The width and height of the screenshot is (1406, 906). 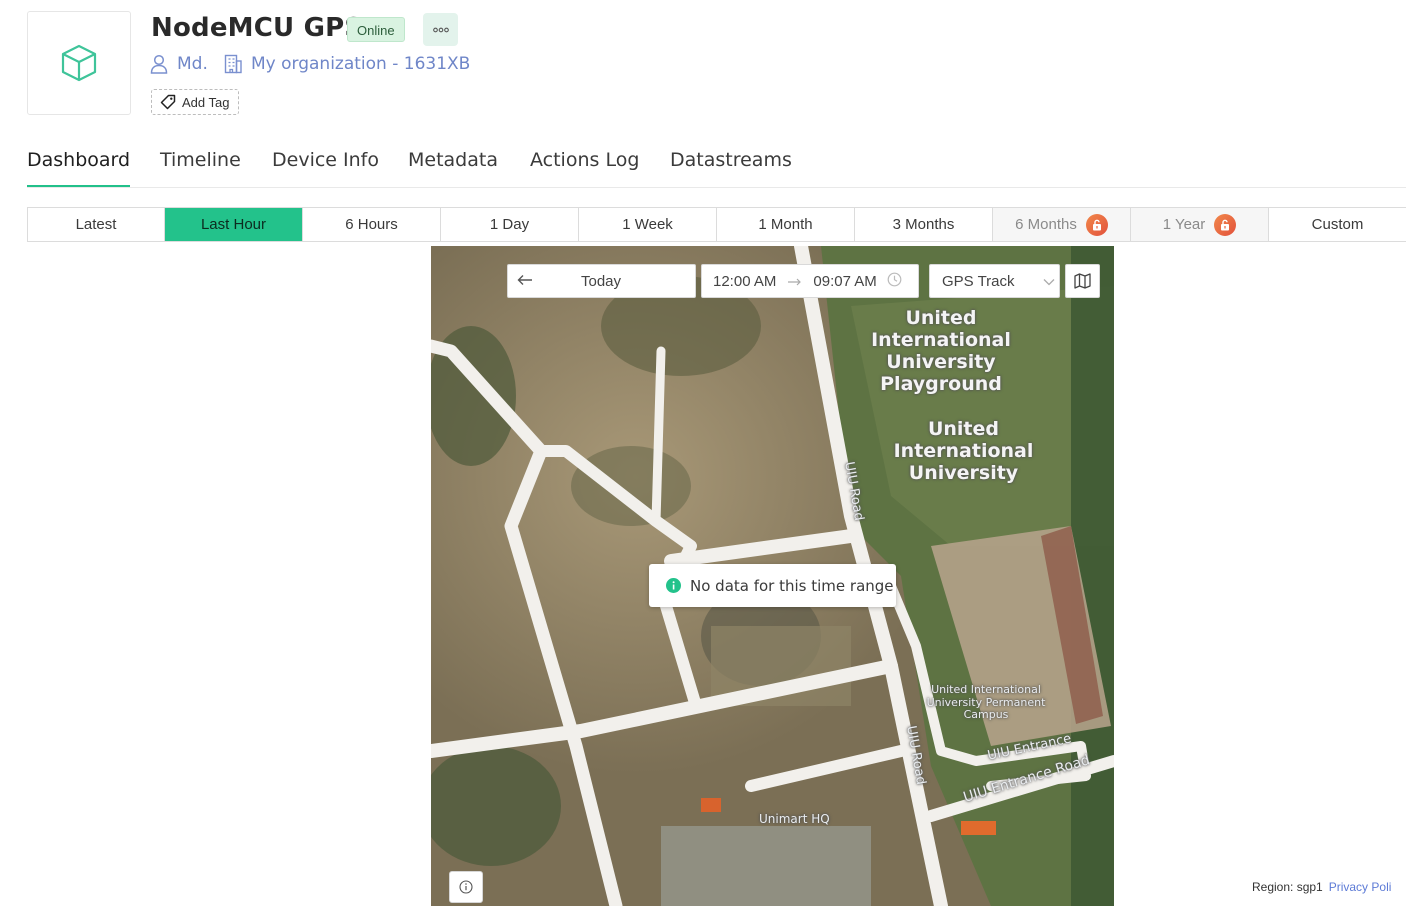 I want to click on end-time: 09:07 AM, so click(x=844, y=281).